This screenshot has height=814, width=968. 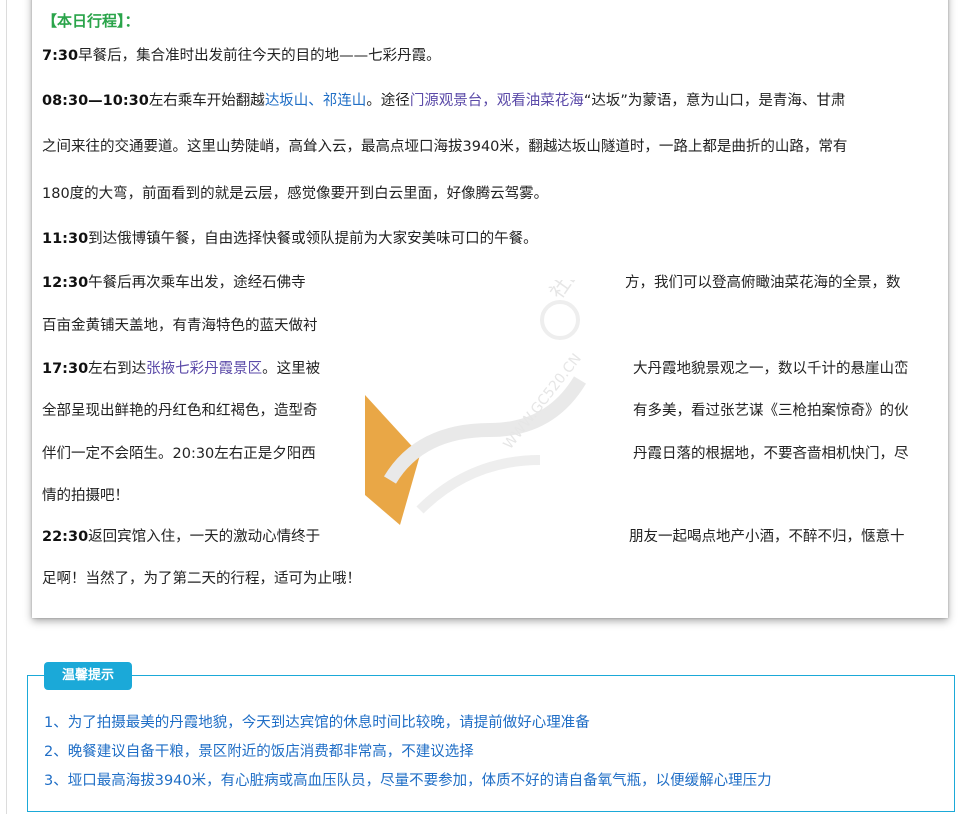 What do you see at coordinates (204, 537) in the screenshot?
I see `line-text: 返回宾馆入住，一天的激动心情终于` at bounding box center [204, 537].